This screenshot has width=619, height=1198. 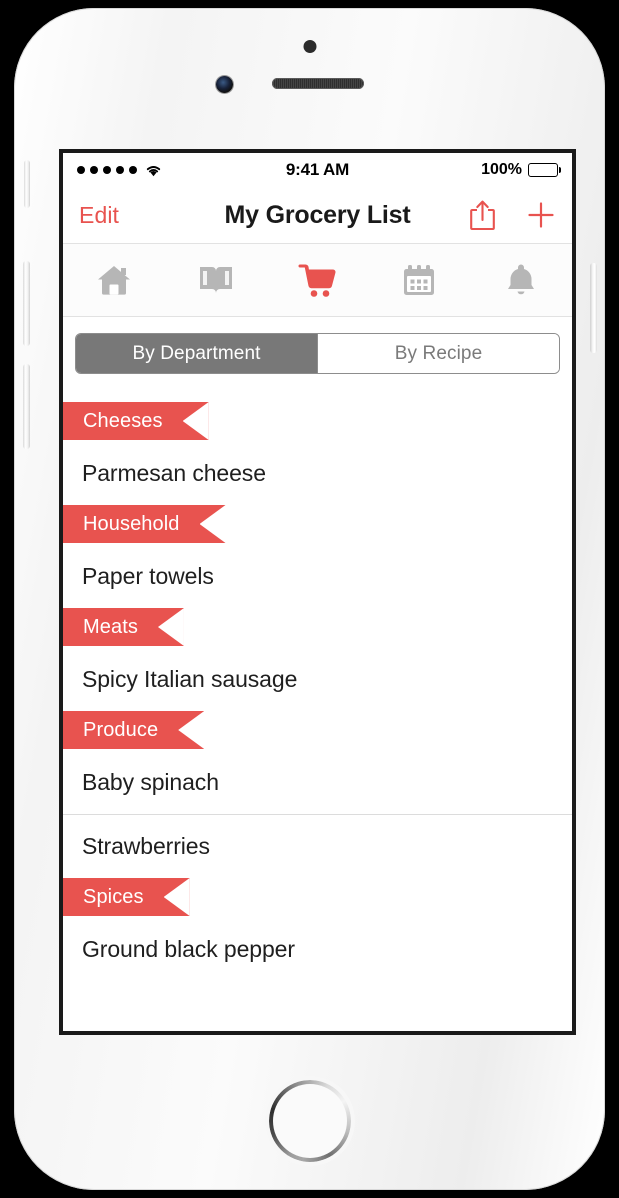 I want to click on silent-switch, so click(x=27, y=184).